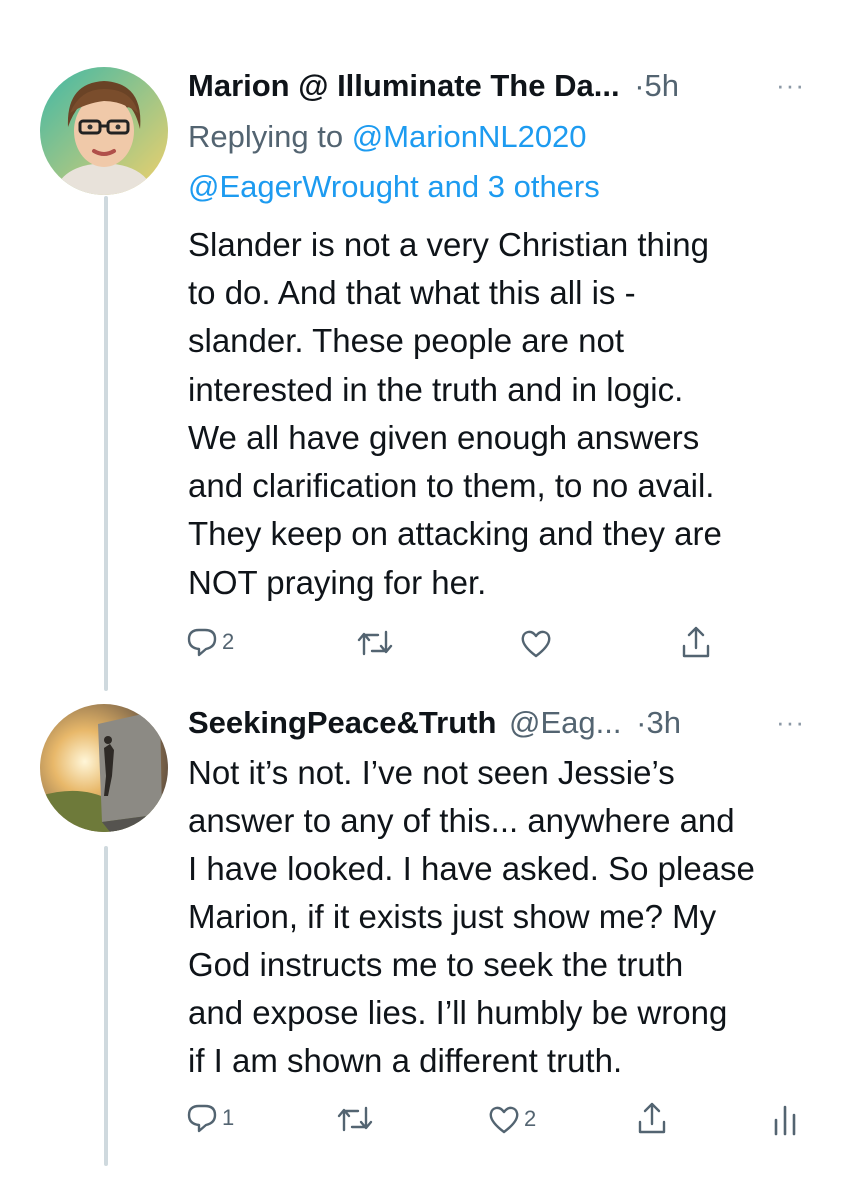  What do you see at coordinates (790, 722) in the screenshot?
I see `tweet2-more-icon: ···` at bounding box center [790, 722].